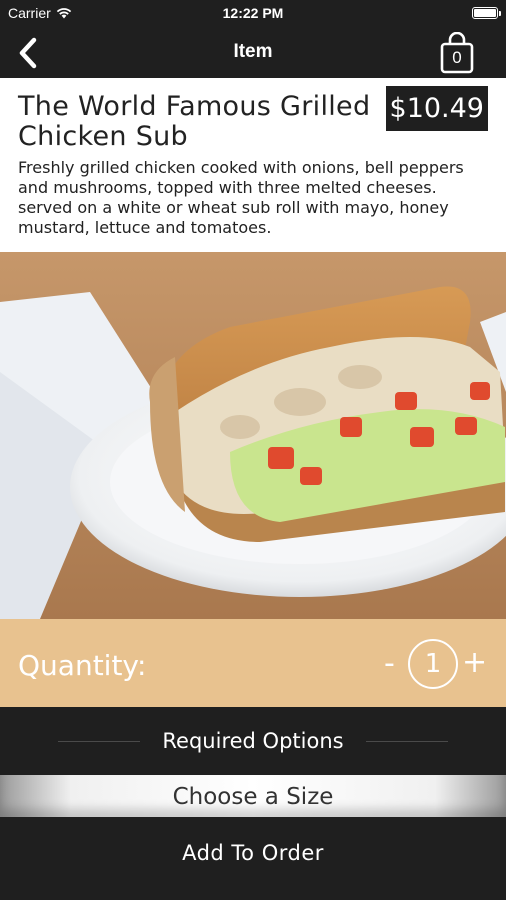 This screenshot has width=506, height=900. I want to click on increase-quantity-button: +, so click(474, 662).